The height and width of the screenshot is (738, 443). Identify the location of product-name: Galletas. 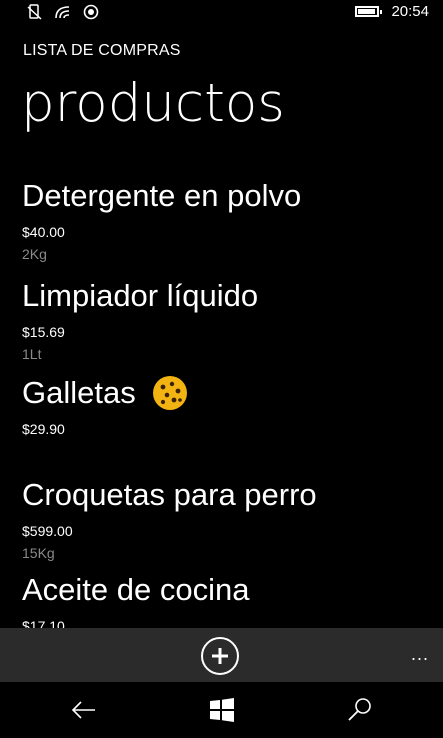
(227, 393).